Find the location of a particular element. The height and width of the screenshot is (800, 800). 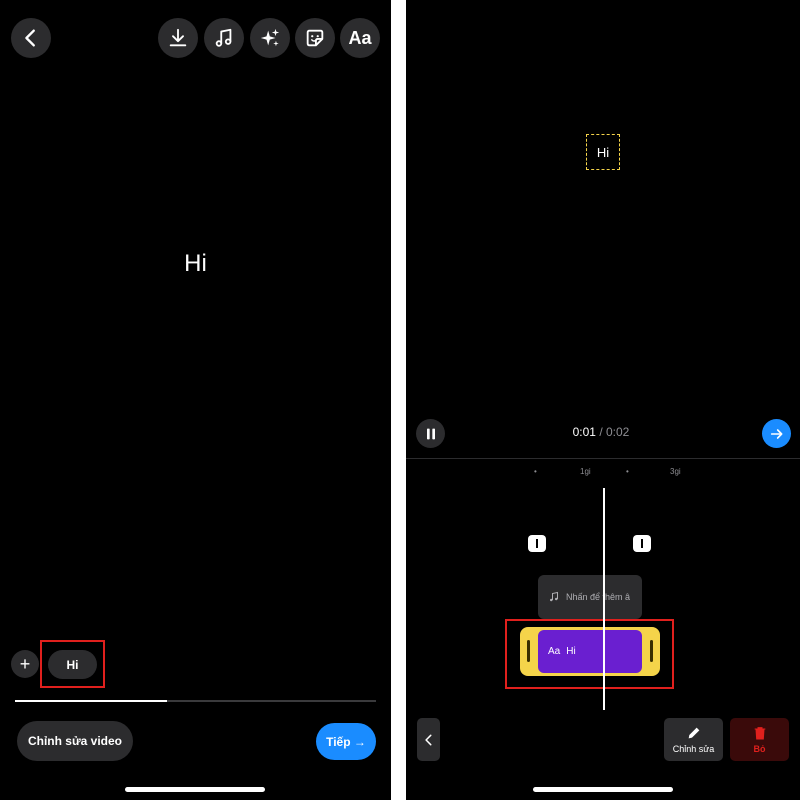

trim-end-marker is located at coordinates (642, 543).